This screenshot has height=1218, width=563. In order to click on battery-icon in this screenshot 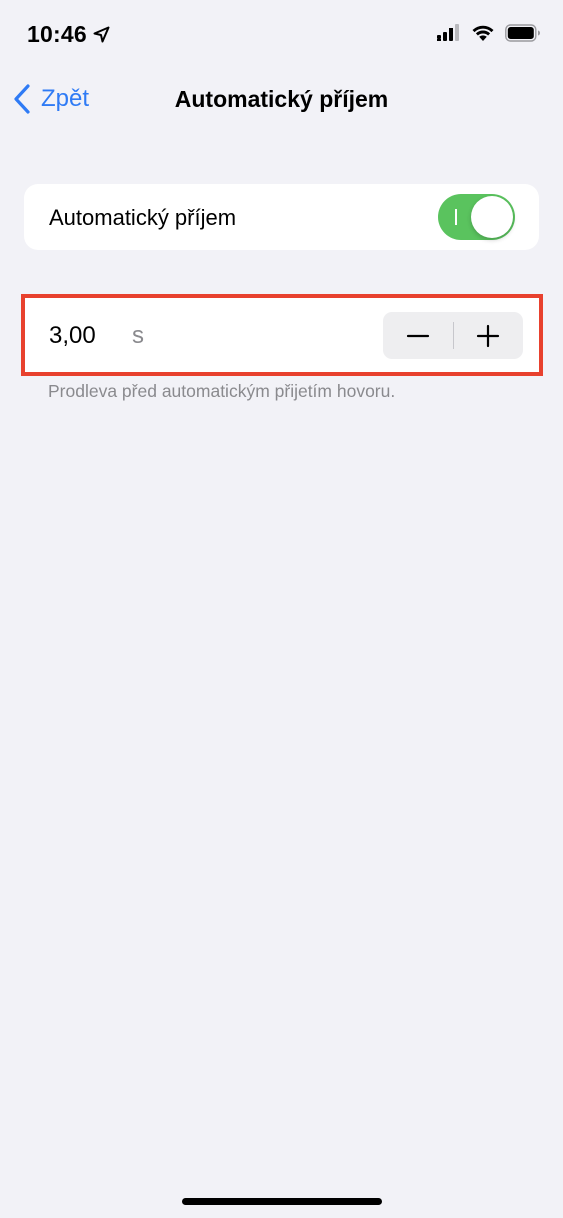, I will do `click(523, 33)`.